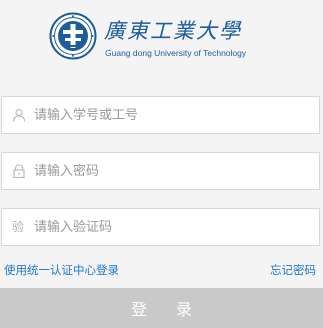 Image resolution: width=323 pixels, height=328 pixels. I want to click on password-field, so click(160, 171).